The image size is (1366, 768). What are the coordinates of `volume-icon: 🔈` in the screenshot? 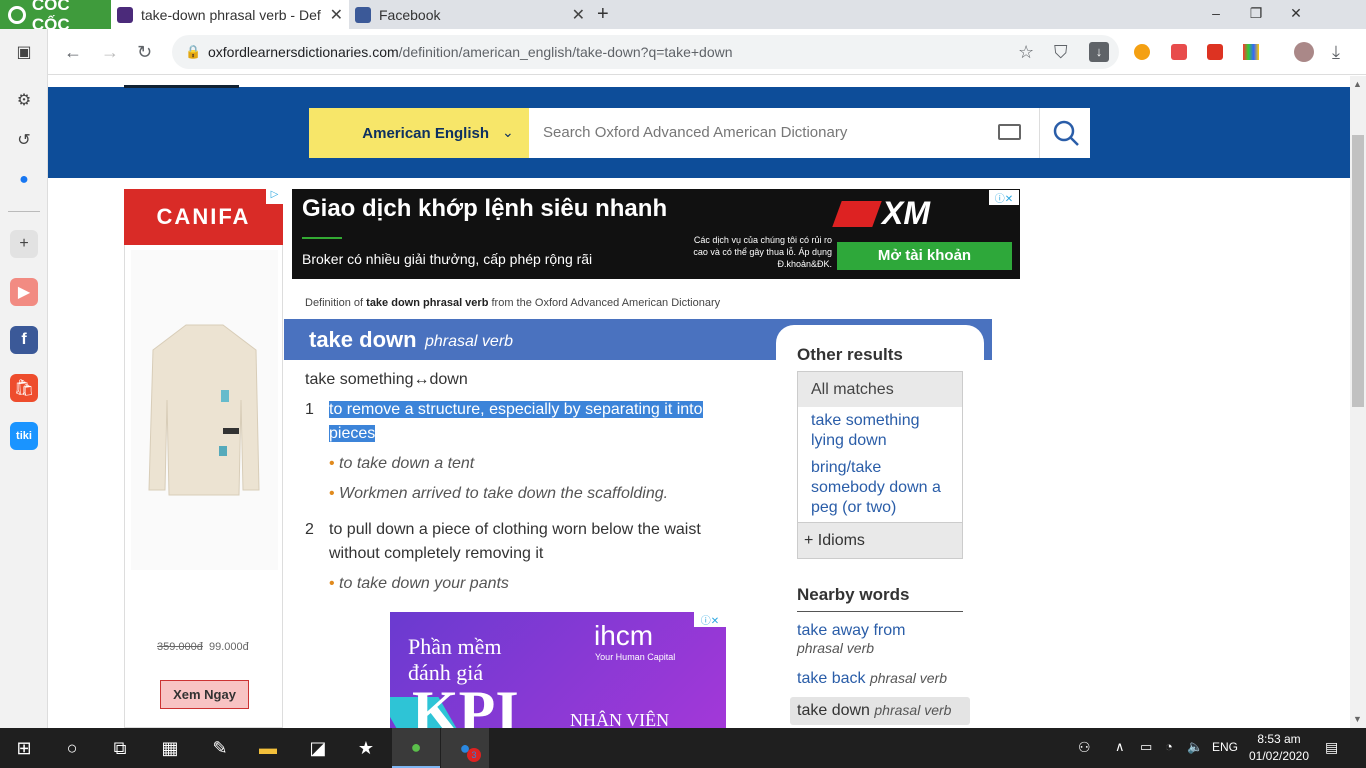 It's located at (1195, 747).